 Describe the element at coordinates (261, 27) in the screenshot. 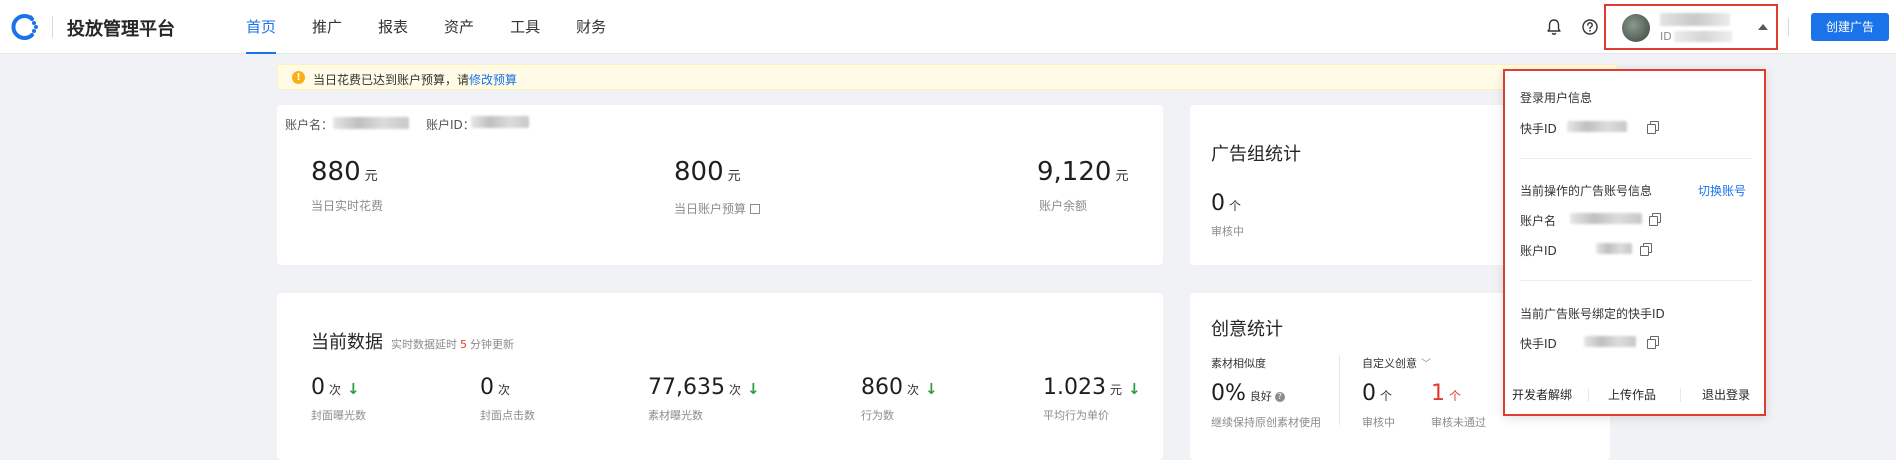

I see `nav-item-home: 首页` at that location.